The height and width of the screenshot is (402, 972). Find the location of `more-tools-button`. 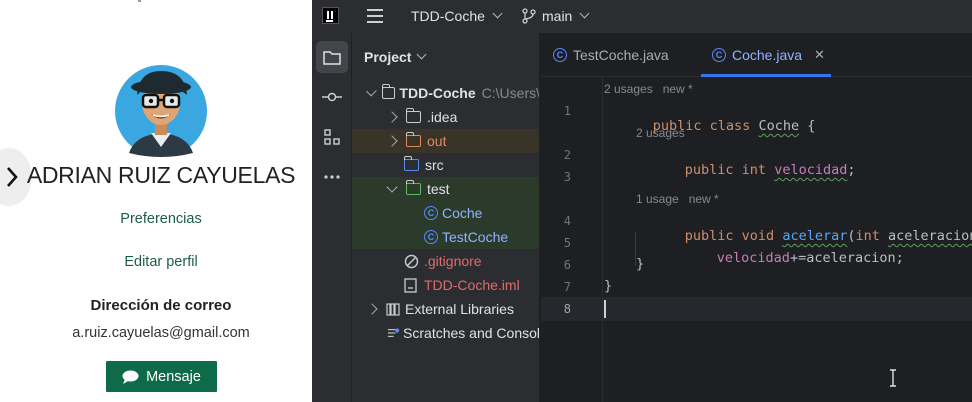

more-tools-button is located at coordinates (332, 177).